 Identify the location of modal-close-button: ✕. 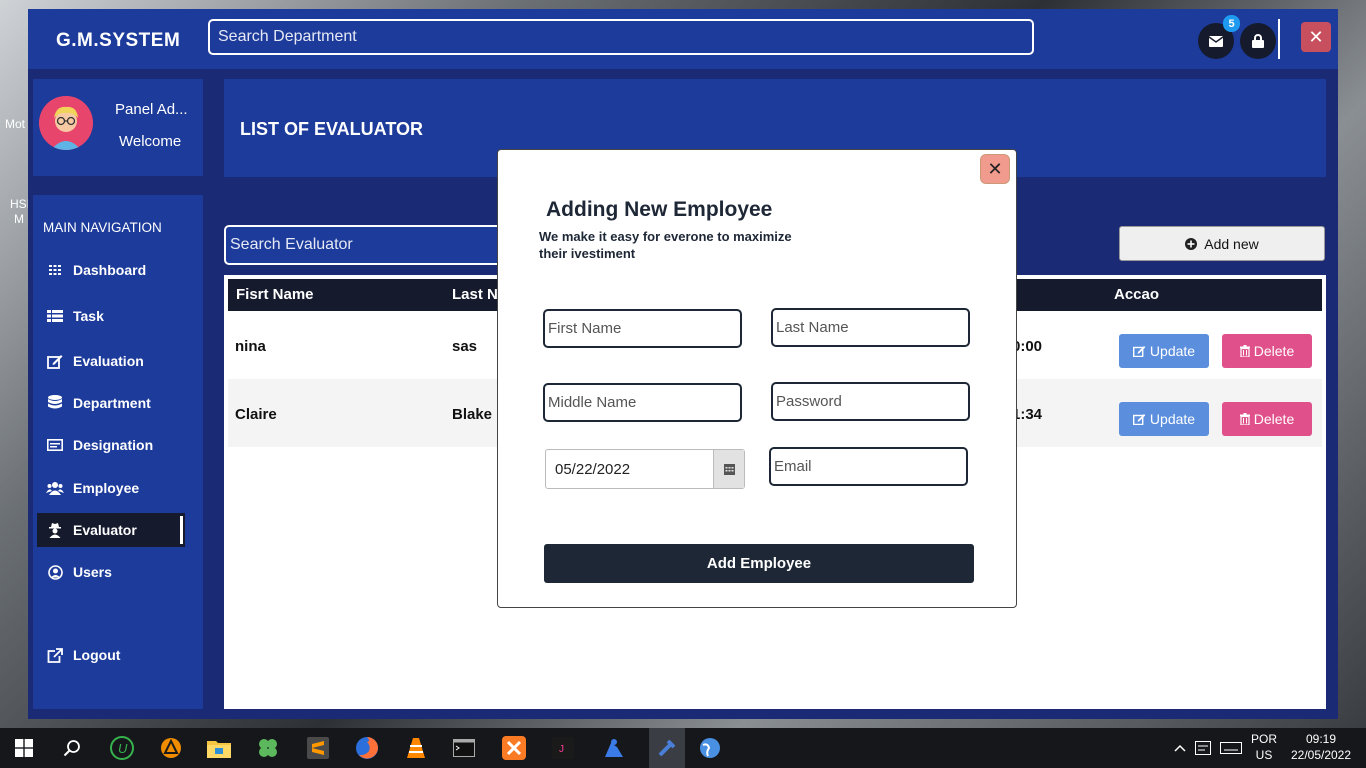
(995, 169).